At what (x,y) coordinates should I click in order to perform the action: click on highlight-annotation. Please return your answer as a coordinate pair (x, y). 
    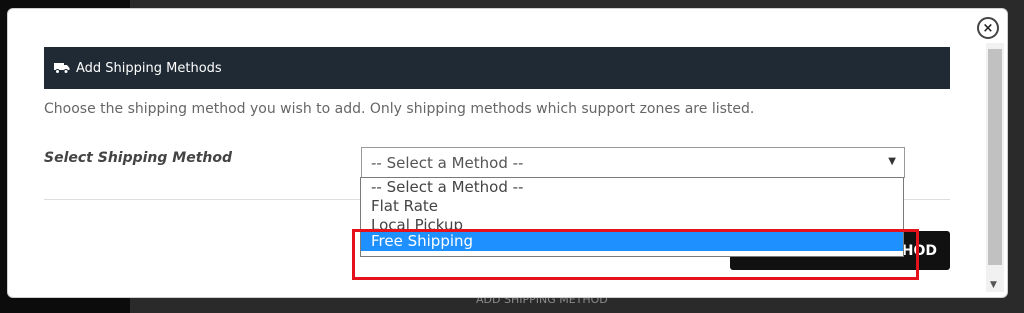
    Looking at the image, I should click on (635, 254).